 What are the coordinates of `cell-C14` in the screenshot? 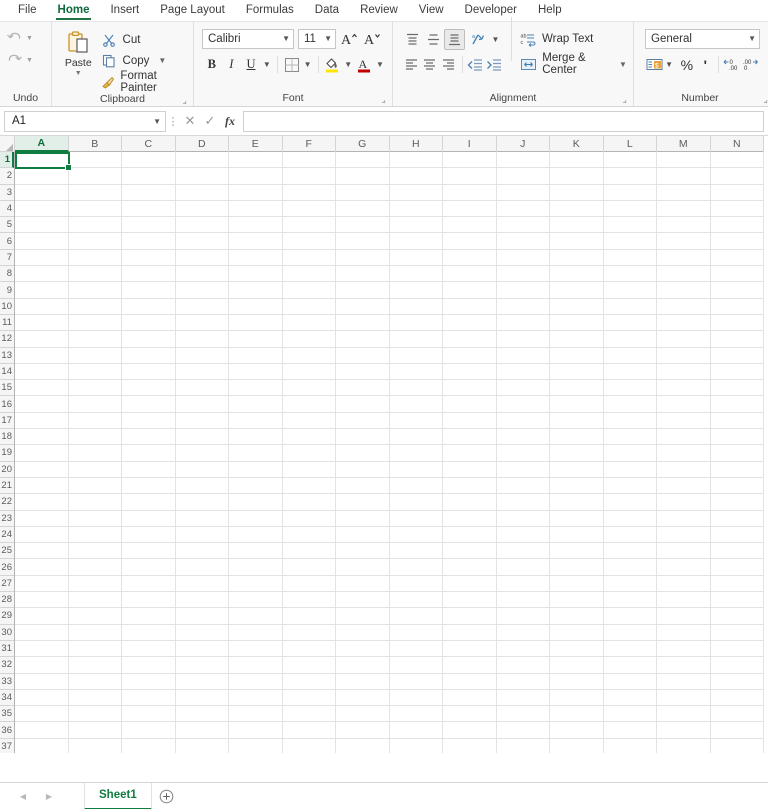 It's located at (149, 372).